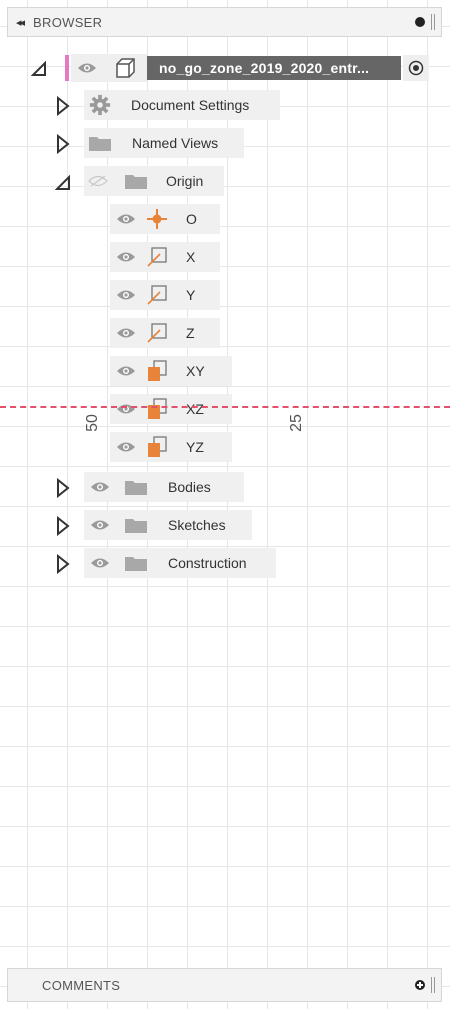 The width and height of the screenshot is (450, 1009). What do you see at coordinates (154, 181) in the screenshot?
I see `tree-item-origin: Origin` at bounding box center [154, 181].